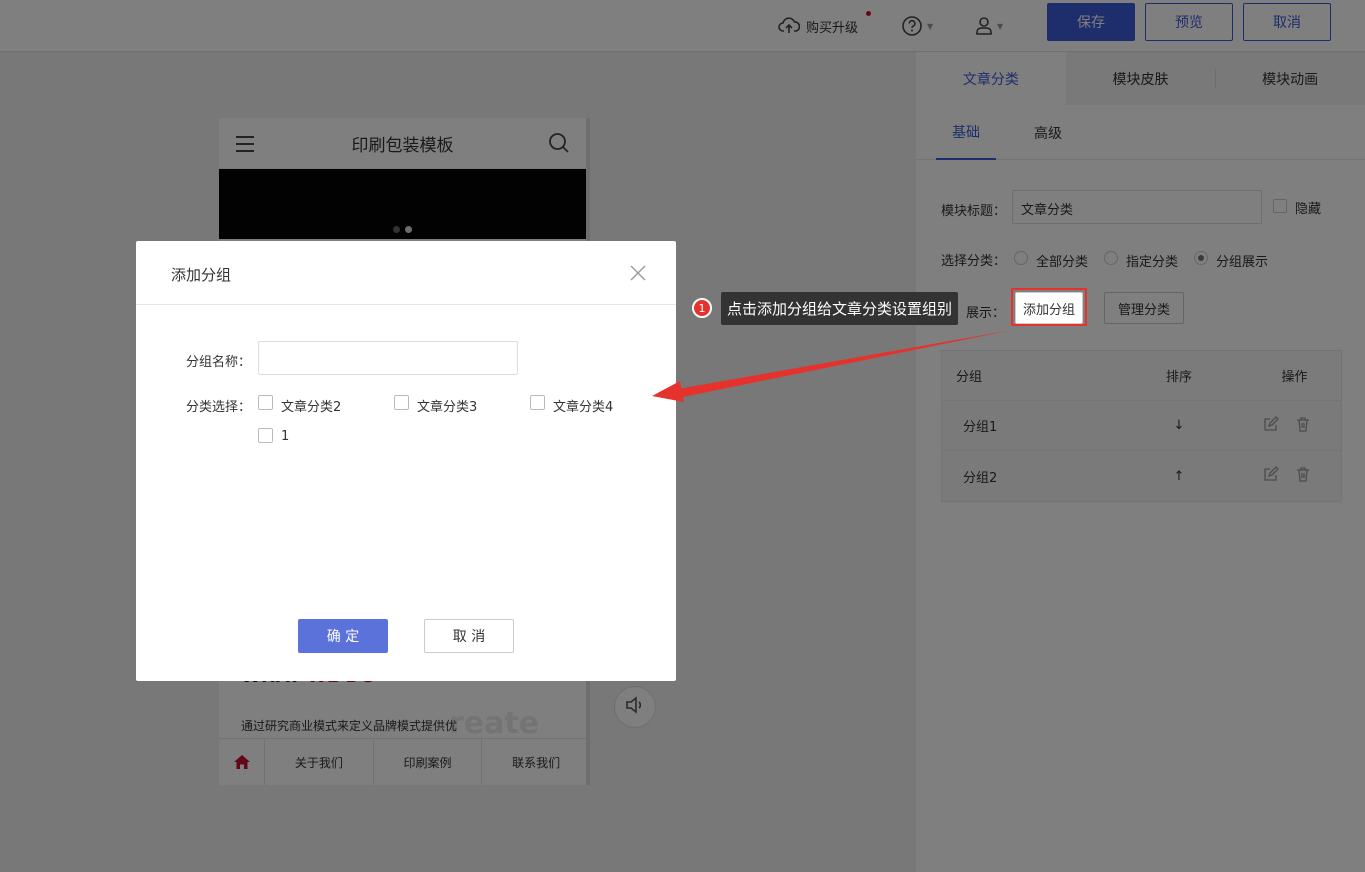 The image size is (1365, 872). Describe the element at coordinates (832, 366) in the screenshot. I see `annotation-arrow` at that location.